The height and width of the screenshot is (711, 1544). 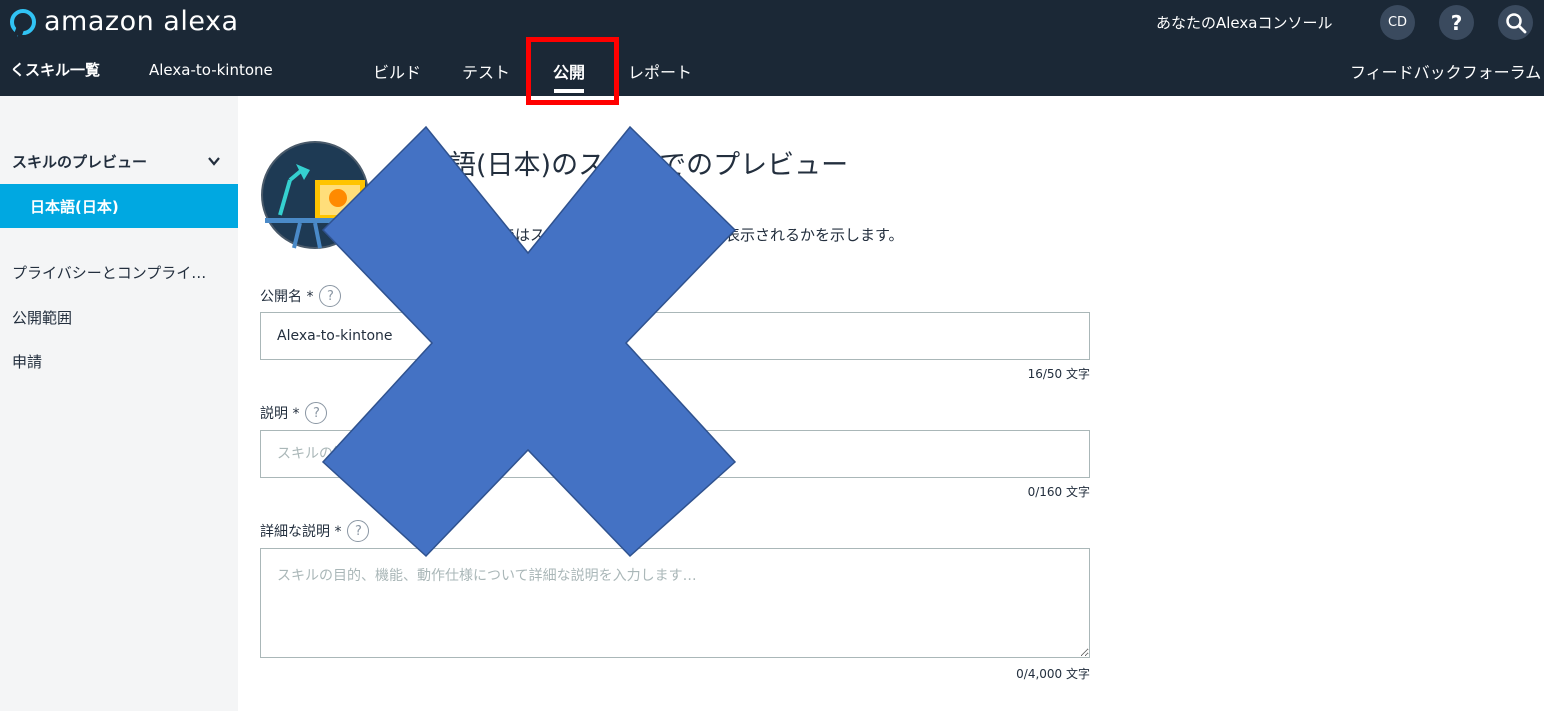 What do you see at coordinates (675, 603) in the screenshot?
I see `detailed-description-textarea` at bounding box center [675, 603].